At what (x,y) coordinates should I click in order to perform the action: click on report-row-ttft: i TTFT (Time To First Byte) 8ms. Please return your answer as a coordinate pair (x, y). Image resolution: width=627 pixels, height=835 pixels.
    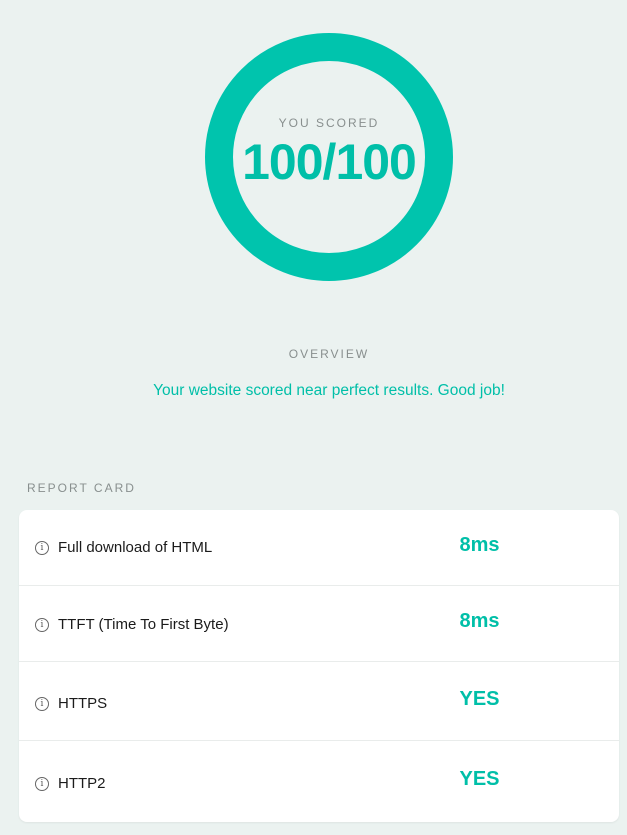
    Looking at the image, I should click on (319, 623).